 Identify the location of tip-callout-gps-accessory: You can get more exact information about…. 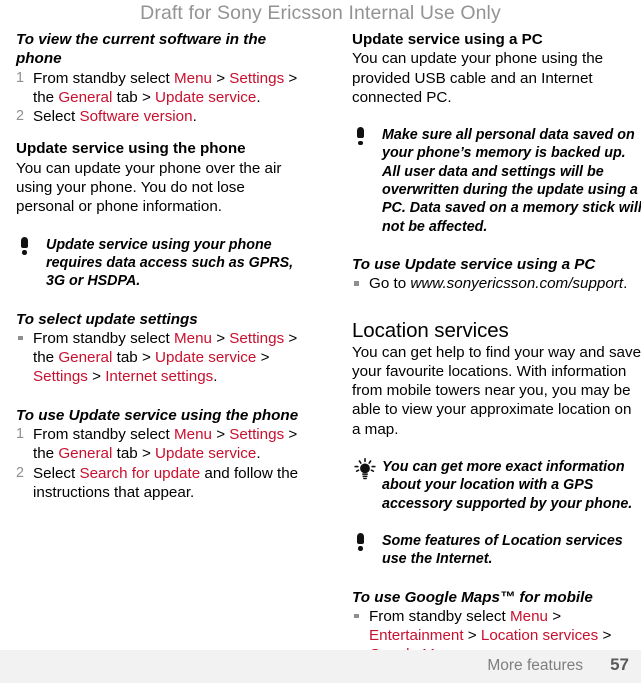
(496, 485).